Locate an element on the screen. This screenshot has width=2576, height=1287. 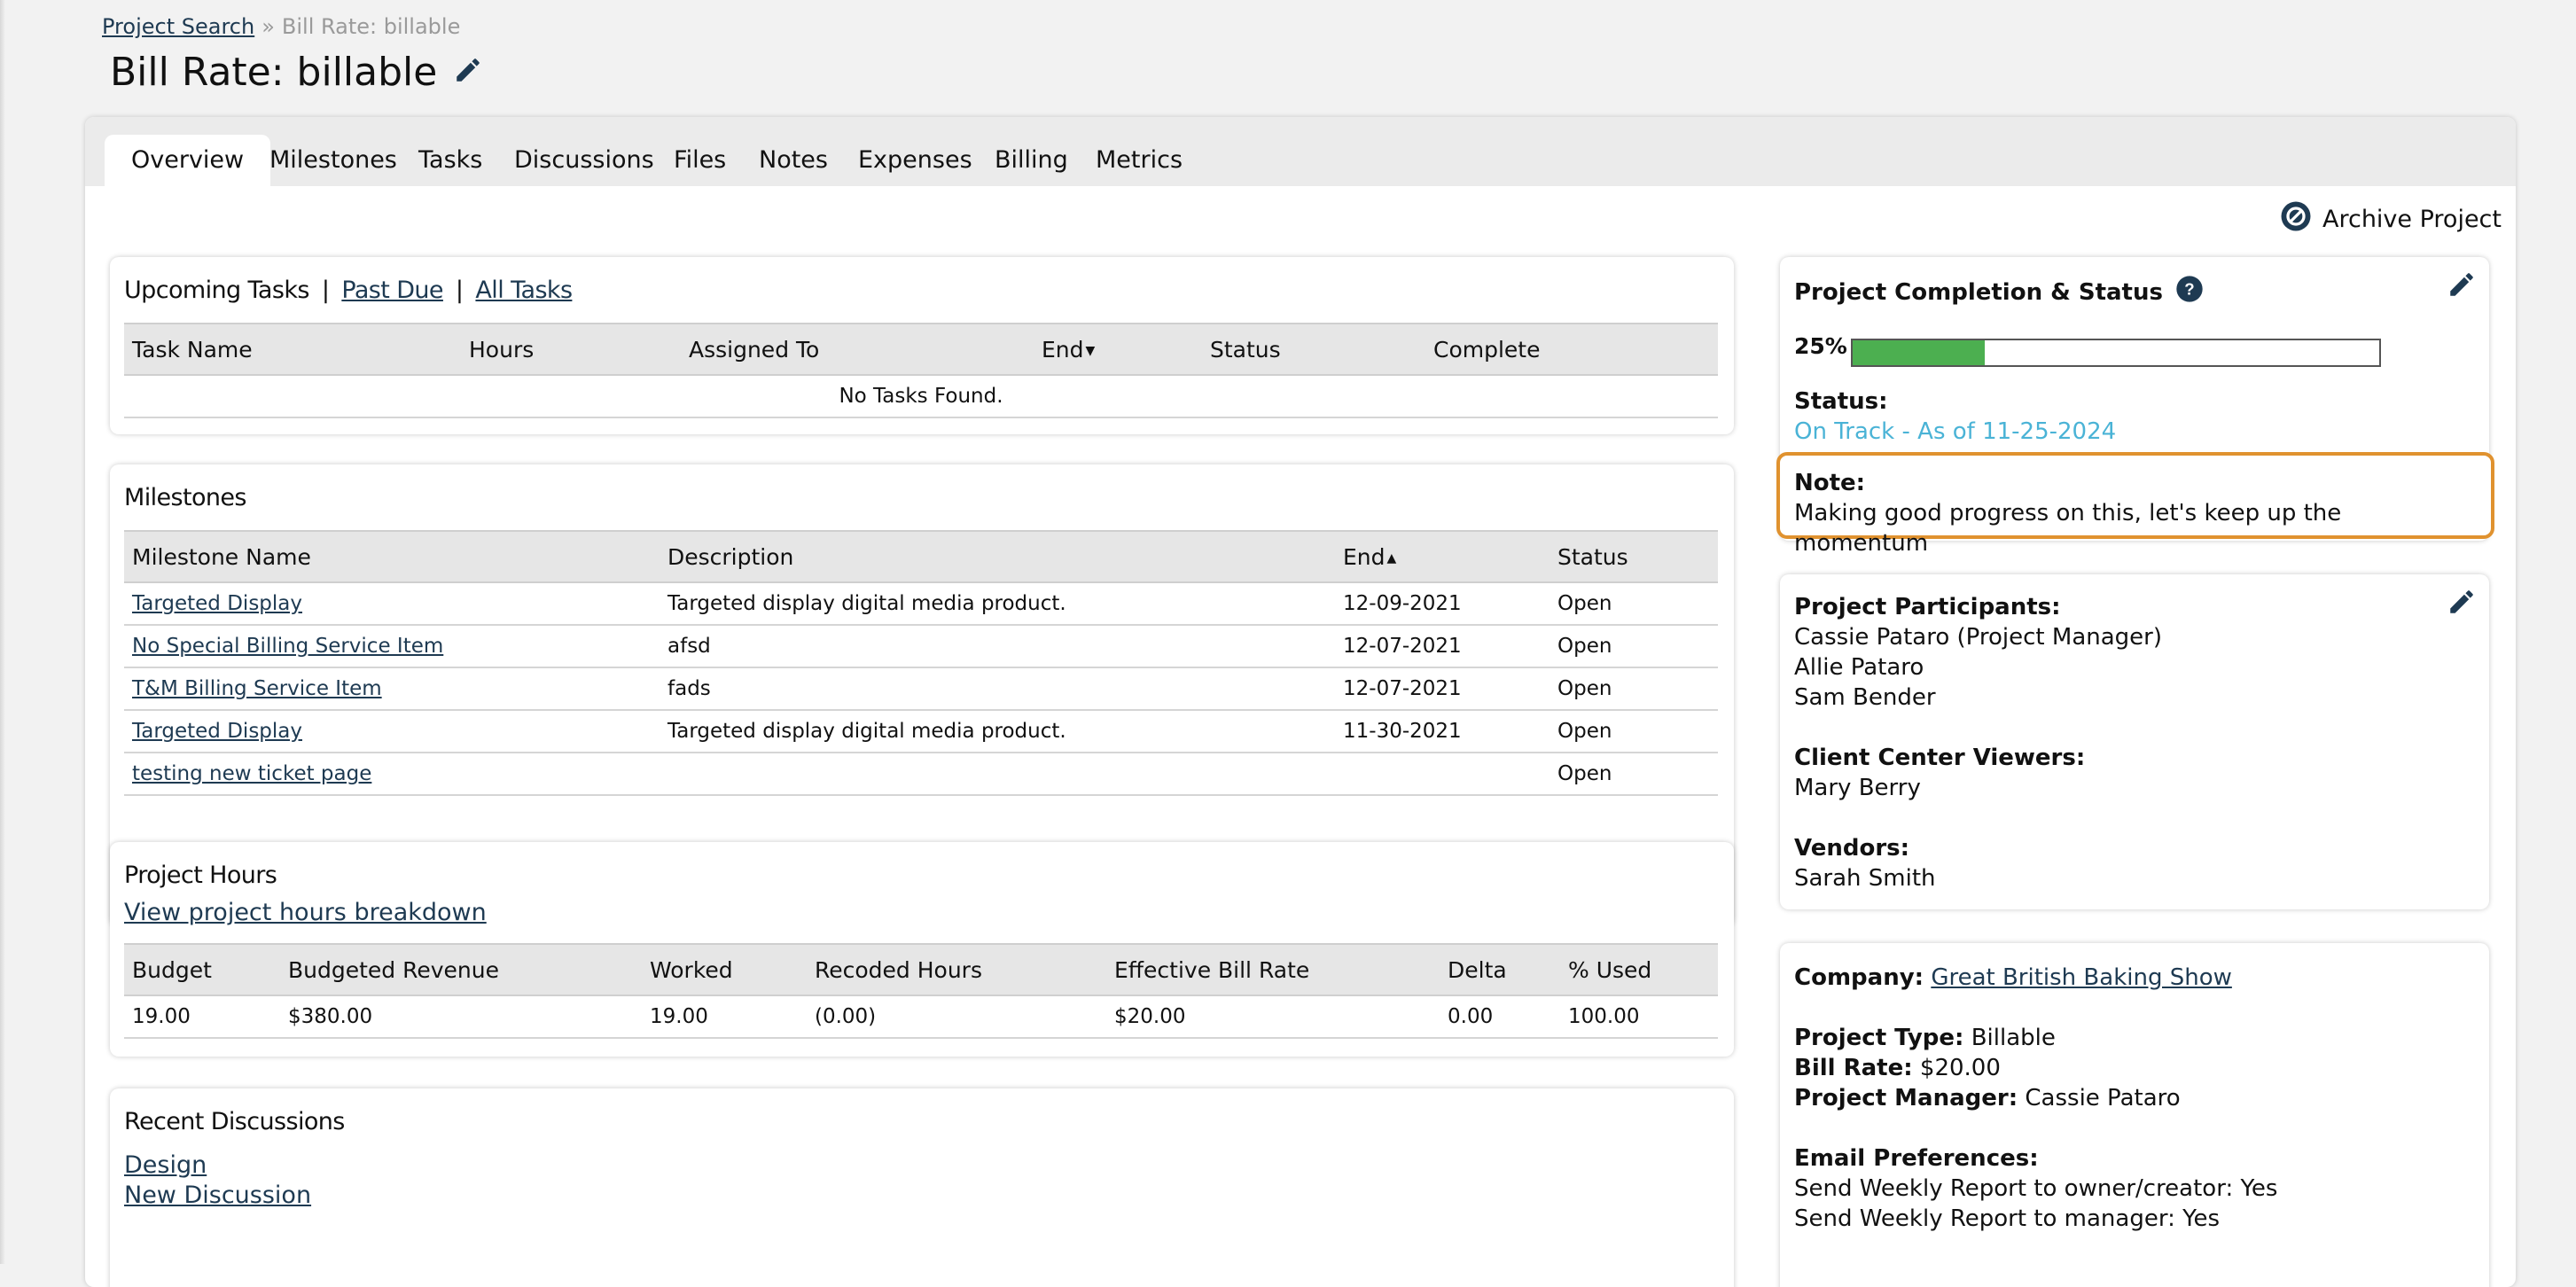
page-title-row: Bill Rate: billable is located at coordinates (296, 72).